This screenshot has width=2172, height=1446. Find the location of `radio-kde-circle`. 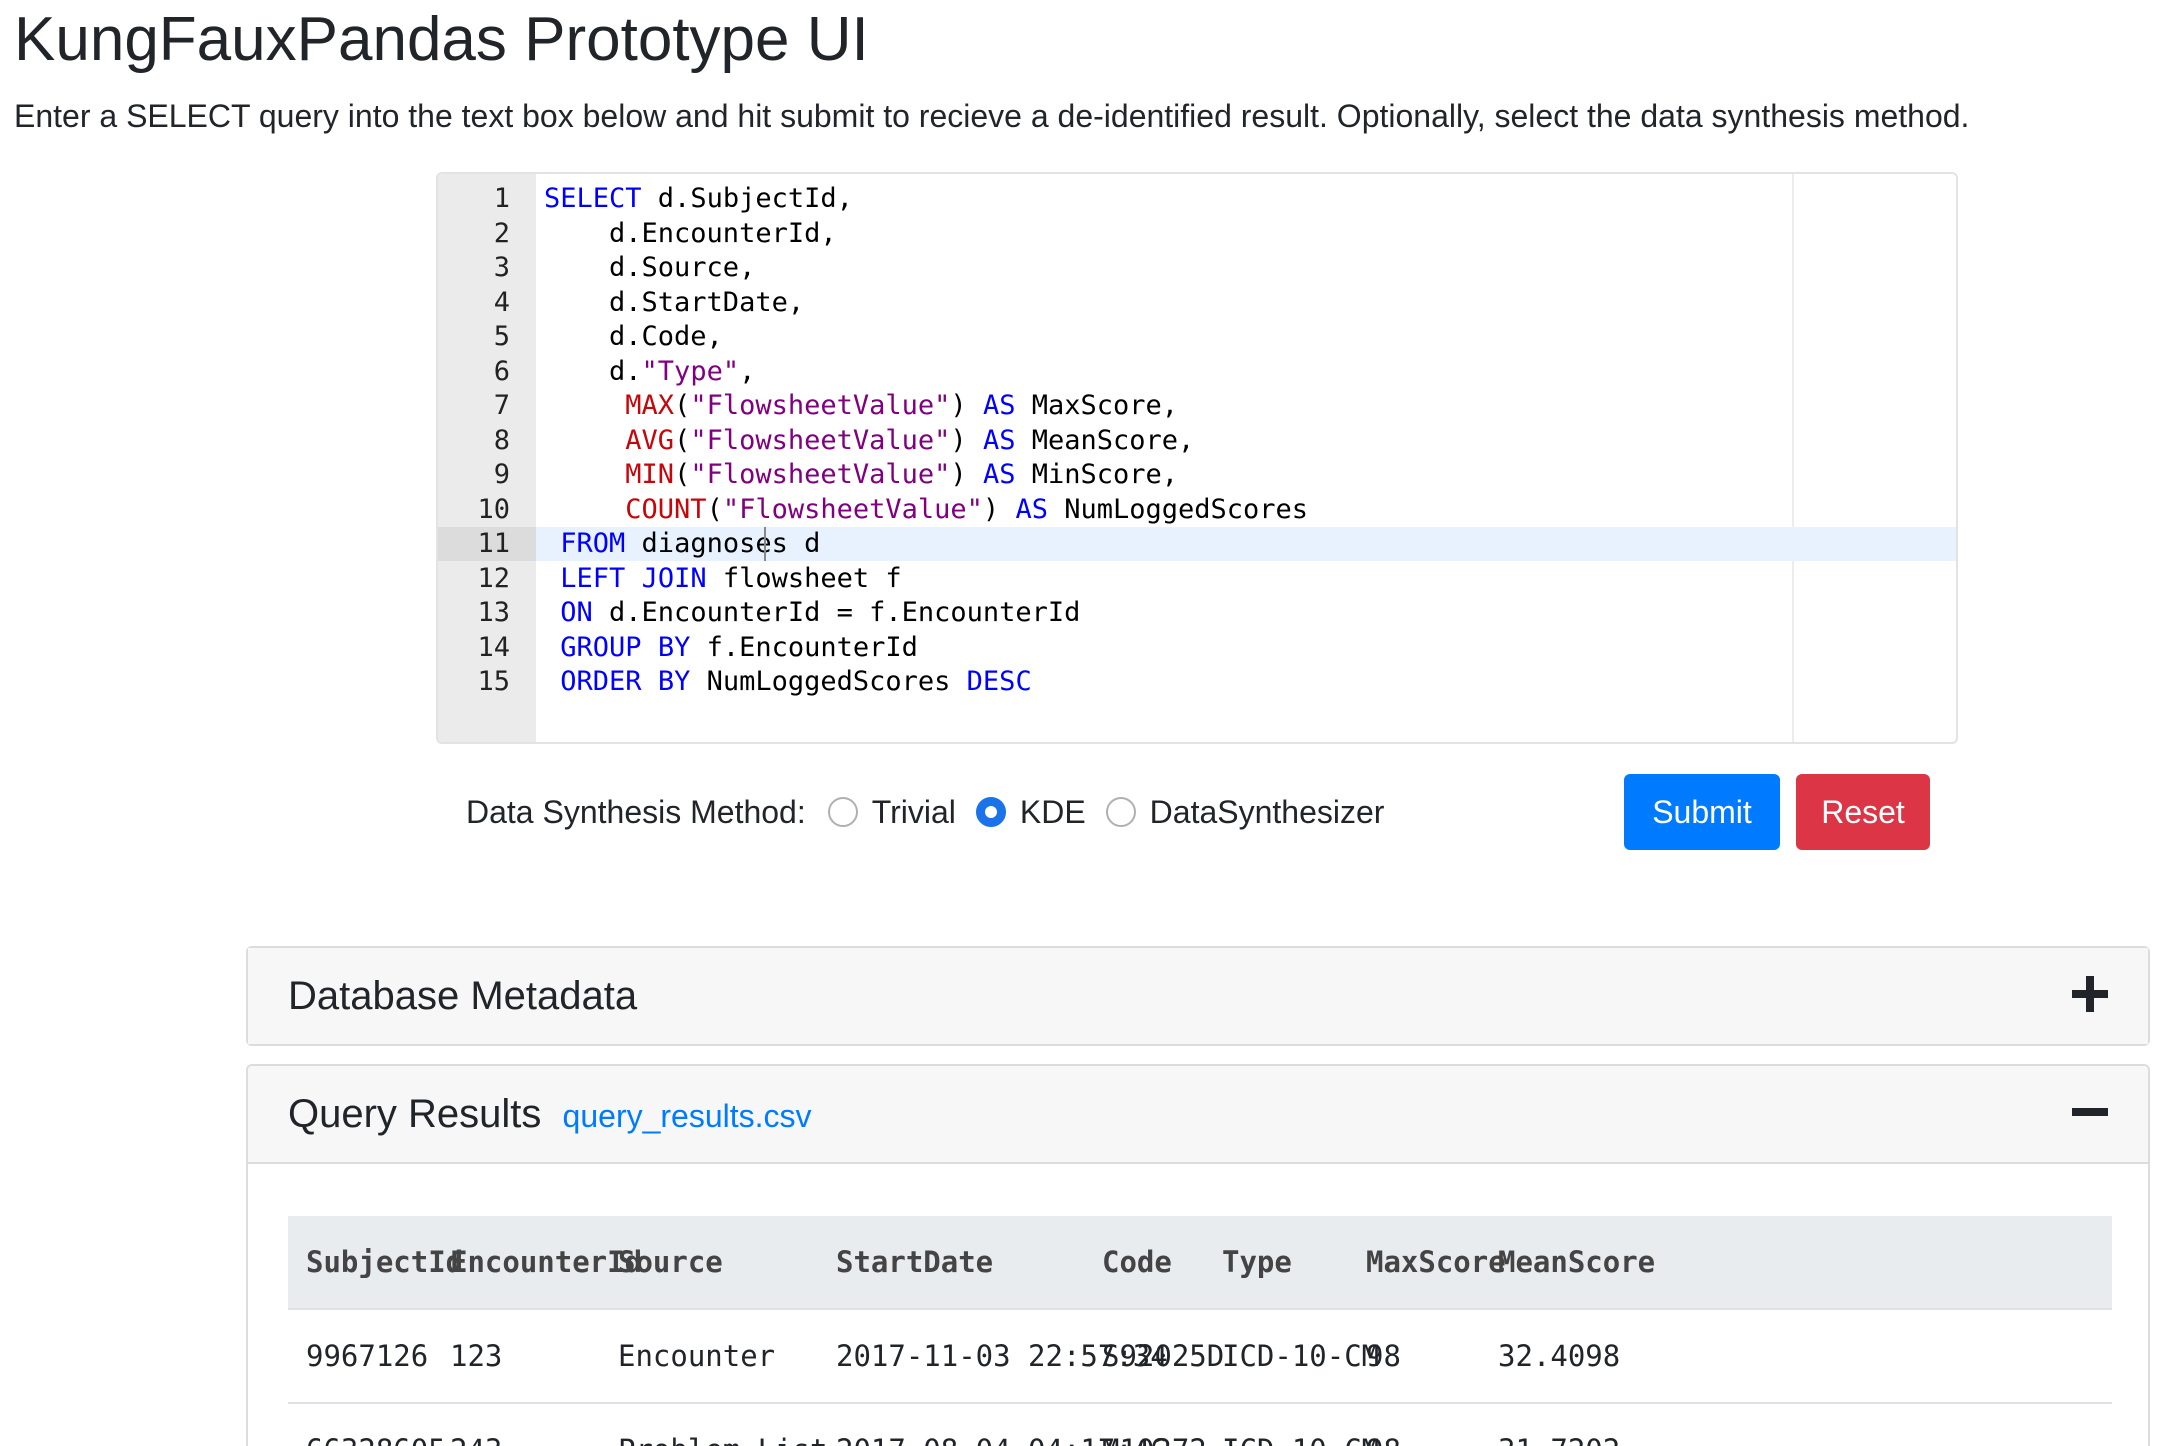

radio-kde-circle is located at coordinates (990, 812).